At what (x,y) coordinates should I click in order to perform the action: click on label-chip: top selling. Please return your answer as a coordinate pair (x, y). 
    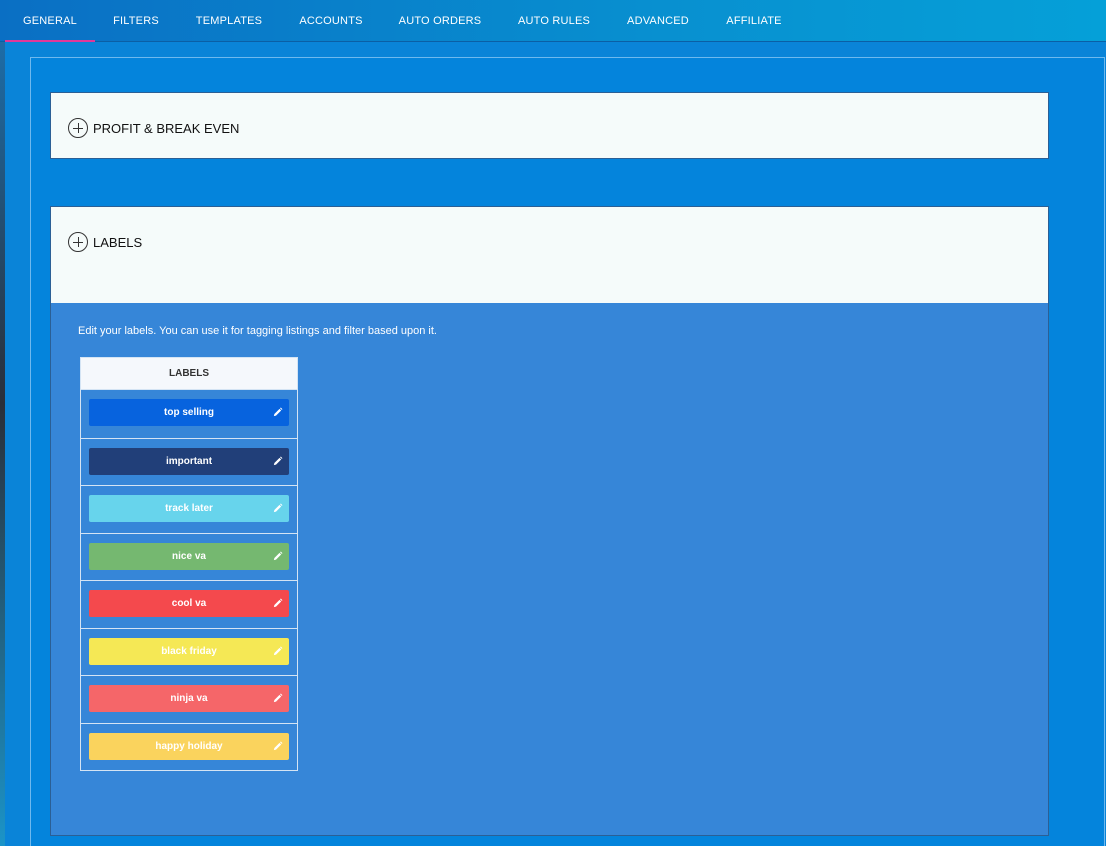
    Looking at the image, I should click on (189, 412).